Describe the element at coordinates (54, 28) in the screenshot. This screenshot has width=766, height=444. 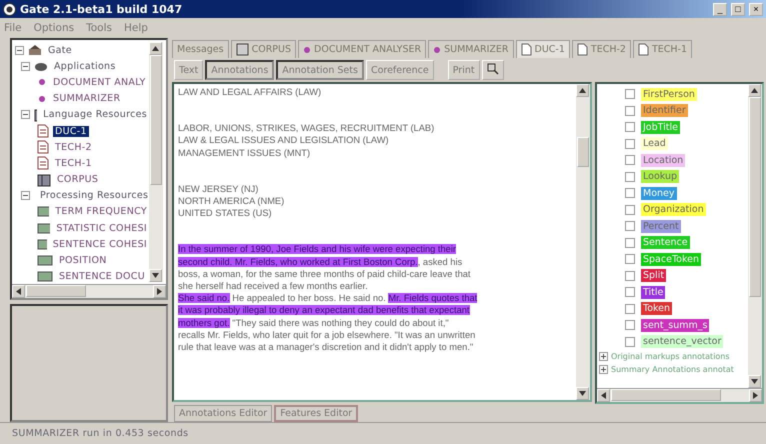
I see `menu-item: Options` at that location.